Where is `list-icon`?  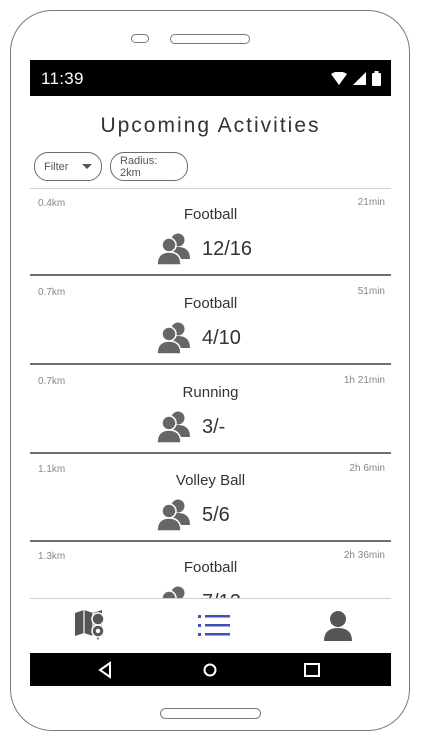
list-icon is located at coordinates (214, 626).